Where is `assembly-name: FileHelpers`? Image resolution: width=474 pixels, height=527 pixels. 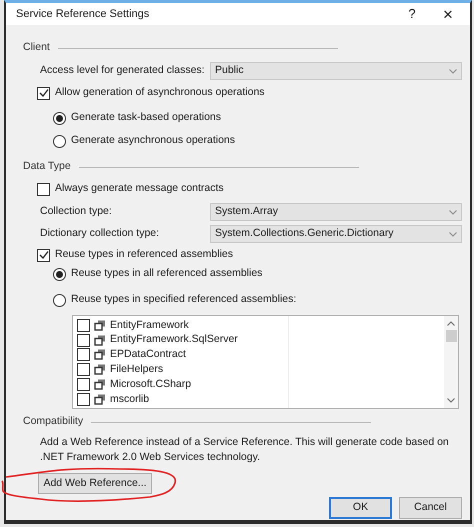 assembly-name: FileHelpers is located at coordinates (137, 369).